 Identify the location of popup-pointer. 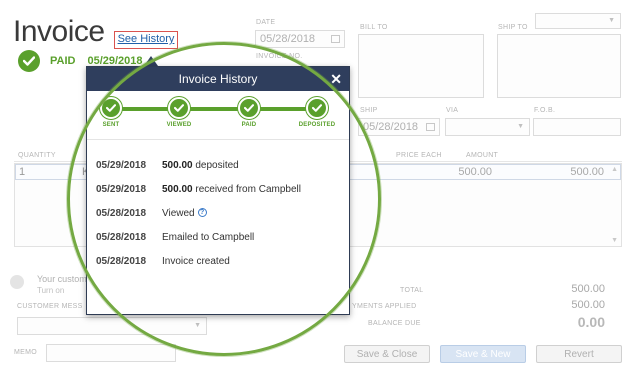
(151, 61).